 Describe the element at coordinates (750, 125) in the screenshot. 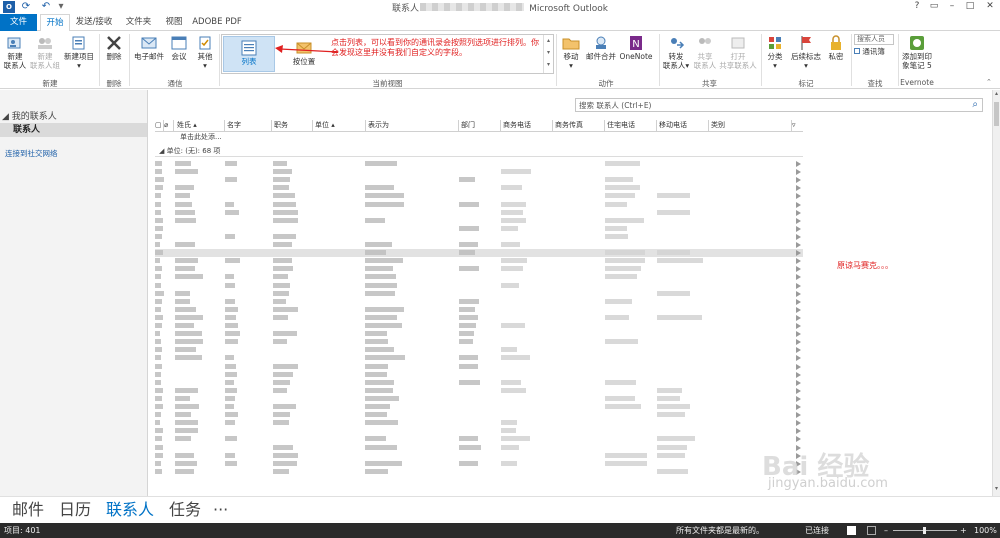

I see `column-header: 类别` at that location.